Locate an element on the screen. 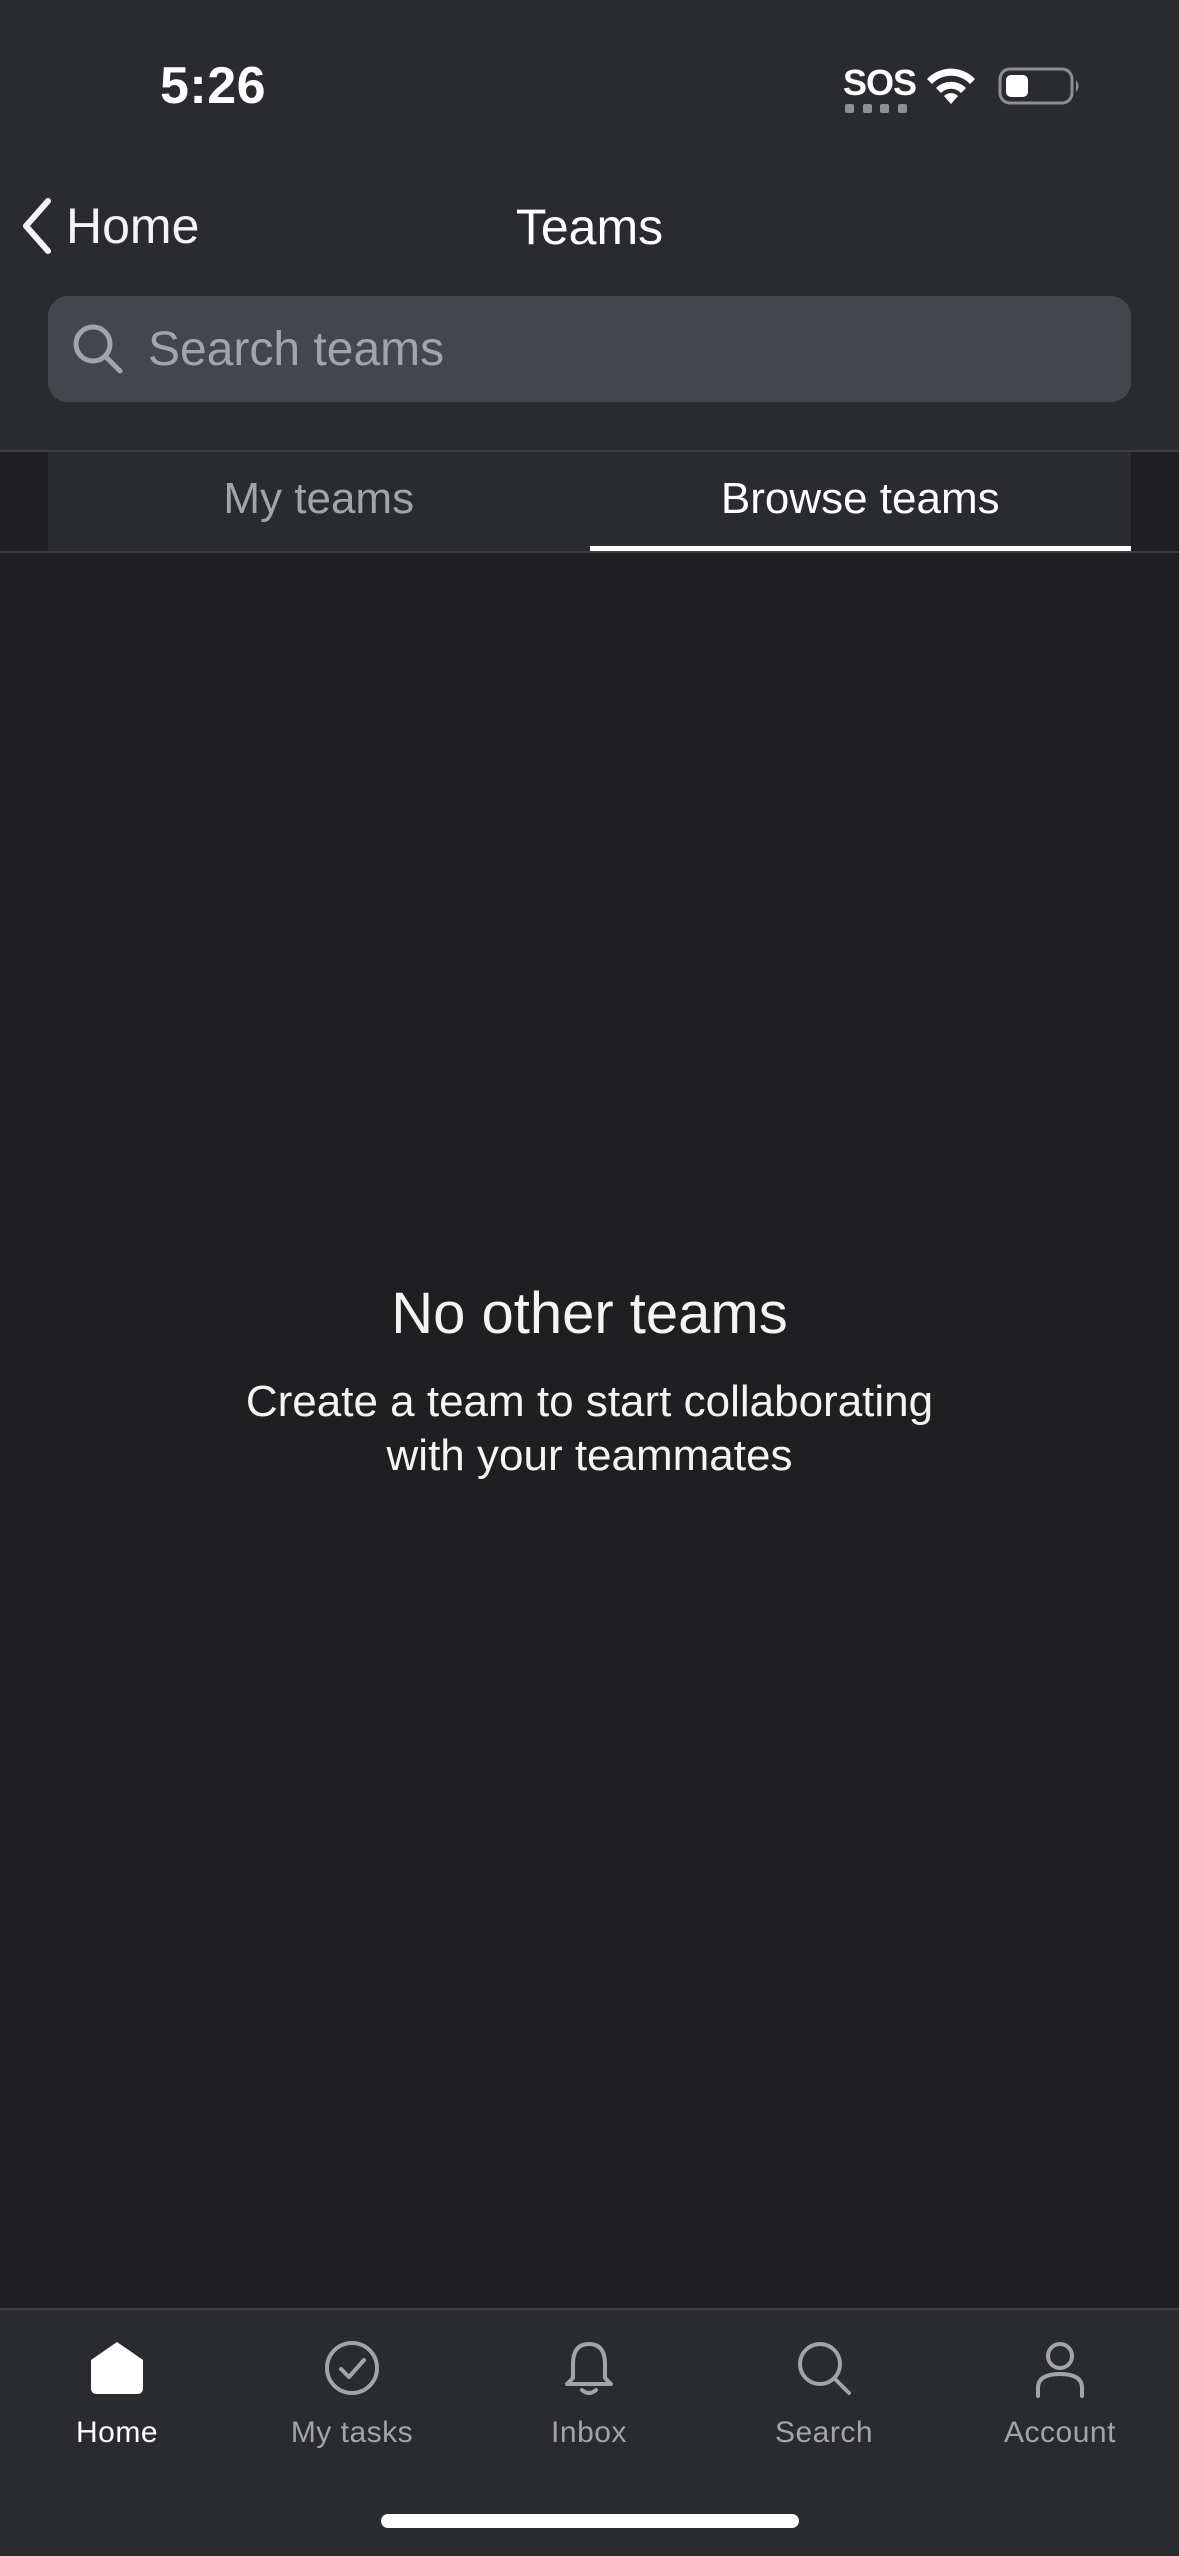 The image size is (1179, 2556). person-icon is located at coordinates (1060, 2370).